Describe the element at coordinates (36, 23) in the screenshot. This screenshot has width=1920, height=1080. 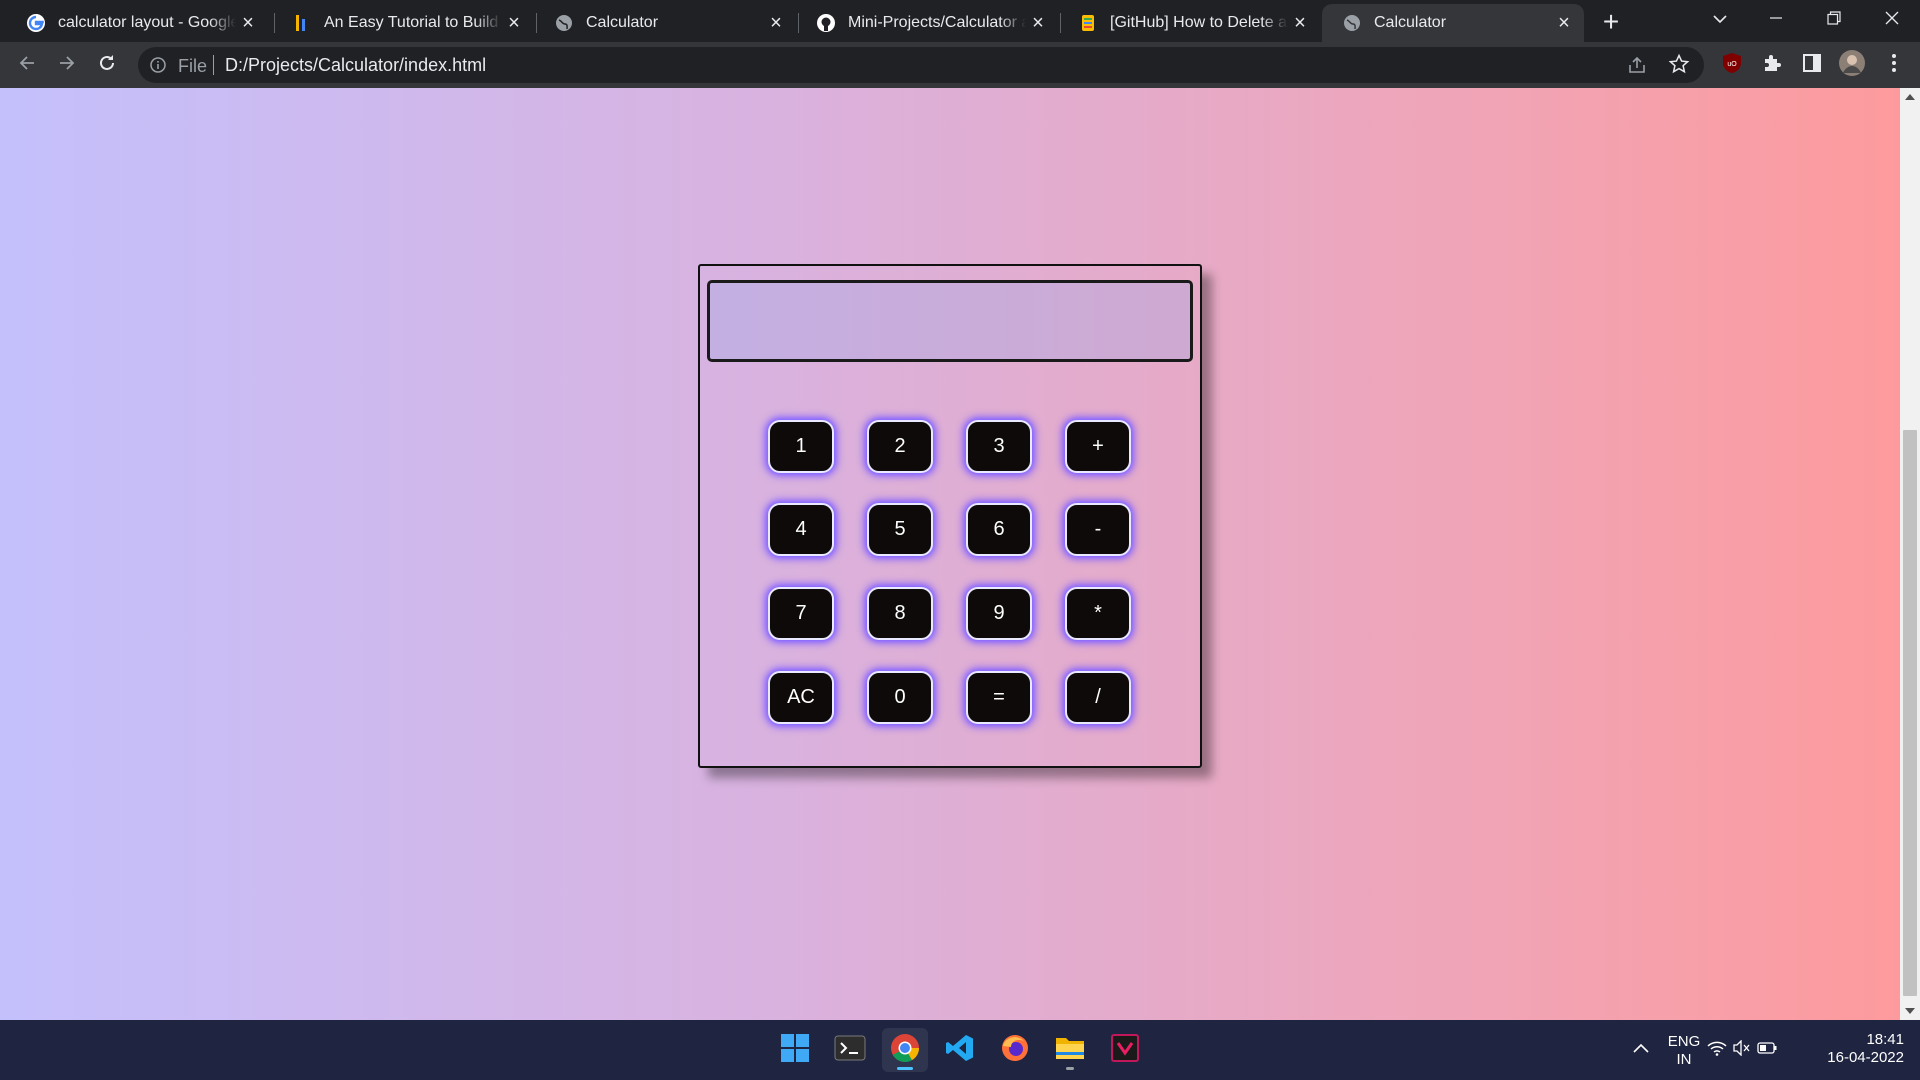
I see `google-icon` at that location.